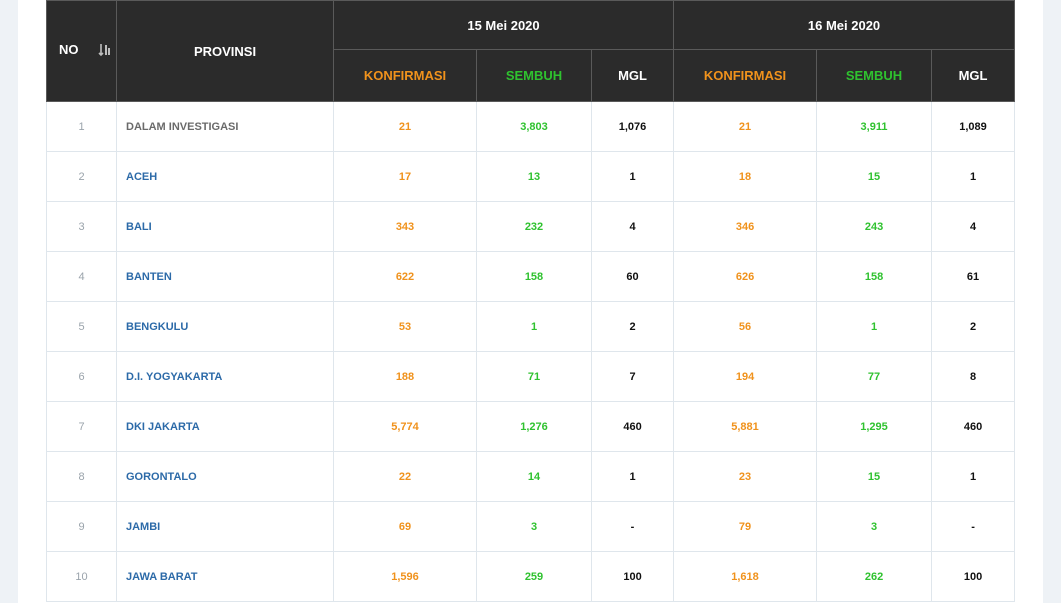 The width and height of the screenshot is (1061, 603). I want to click on sembuh-15-mei: 232, so click(534, 226).